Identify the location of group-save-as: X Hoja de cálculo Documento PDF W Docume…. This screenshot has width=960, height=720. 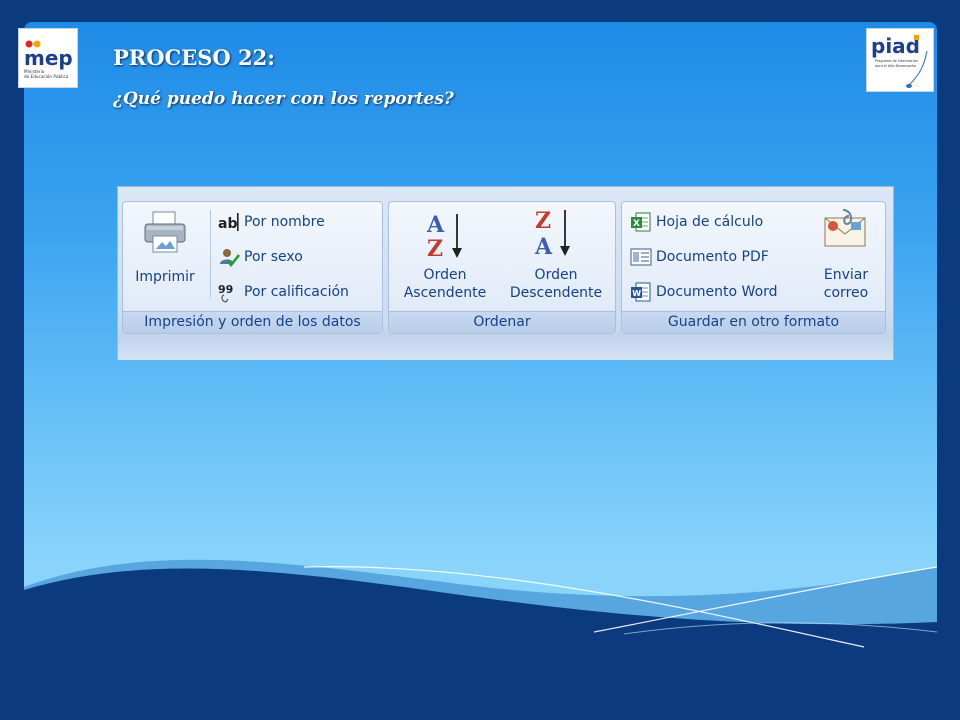
(753, 267).